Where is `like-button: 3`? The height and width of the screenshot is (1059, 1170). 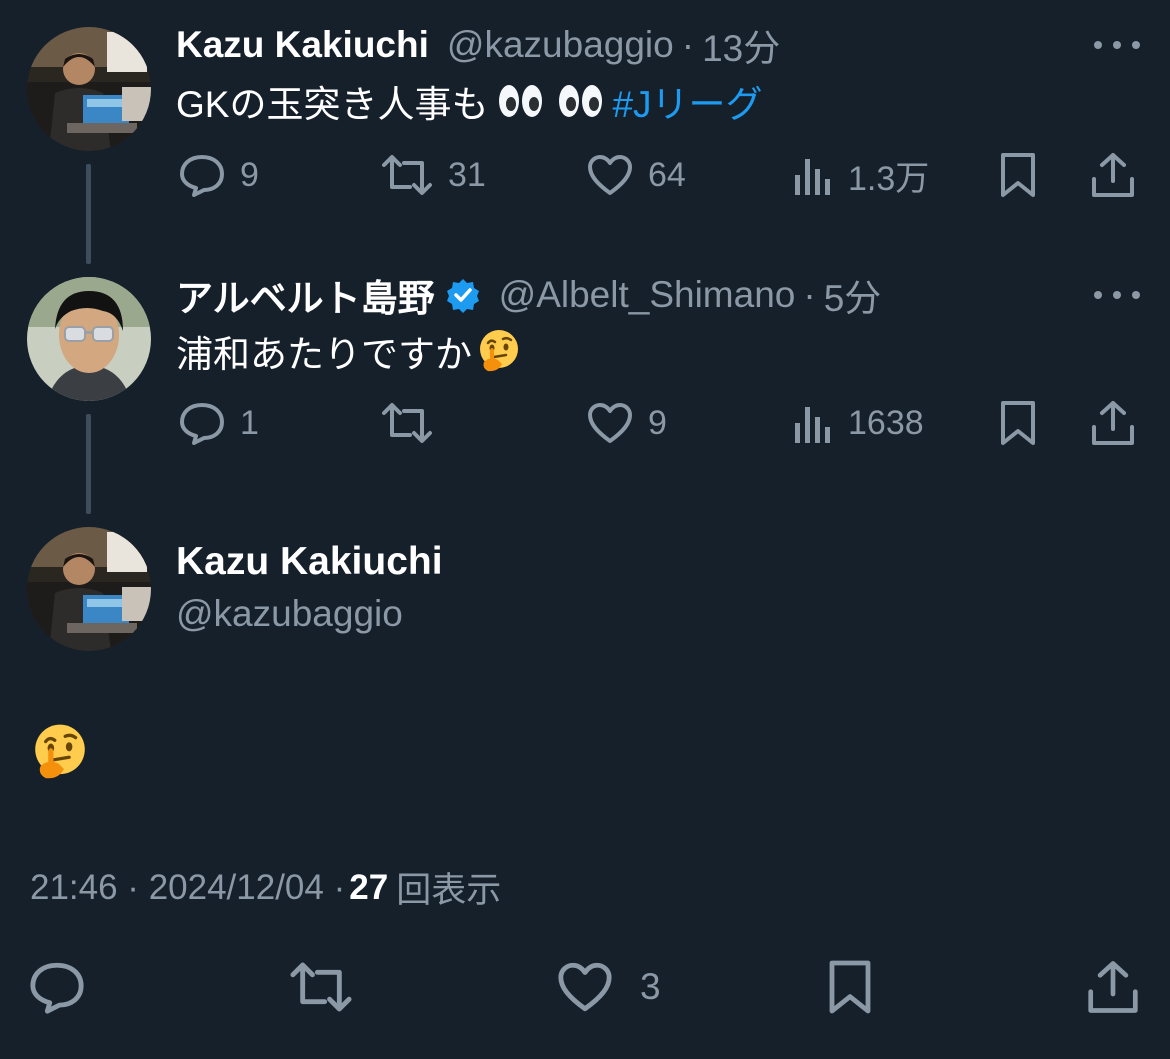
like-button: 3 is located at coordinates (608, 987).